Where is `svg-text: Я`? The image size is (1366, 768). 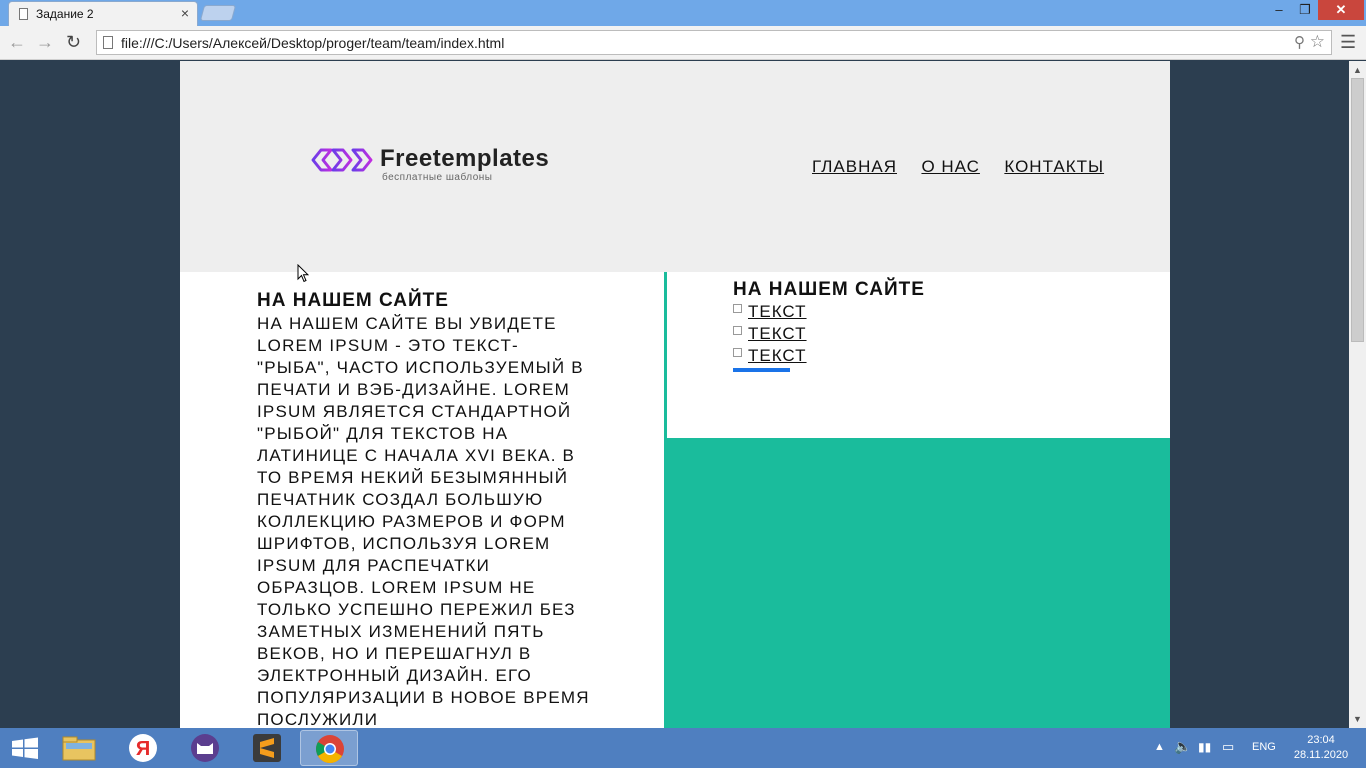 svg-text: Я is located at coordinates (143, 749).